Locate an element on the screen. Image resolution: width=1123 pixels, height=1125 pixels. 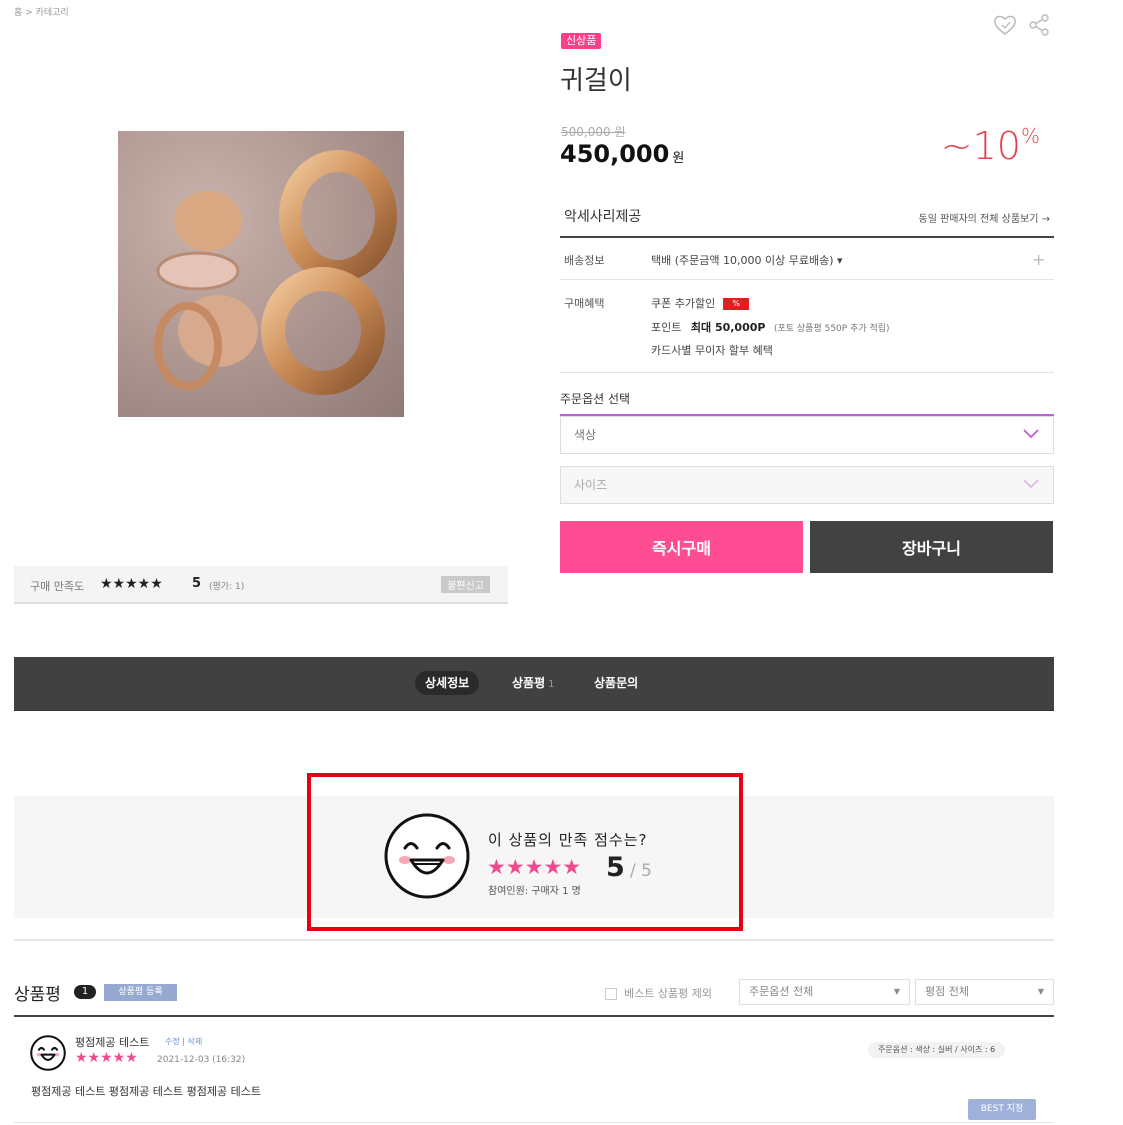
size-select: 사이즈 is located at coordinates (807, 485).